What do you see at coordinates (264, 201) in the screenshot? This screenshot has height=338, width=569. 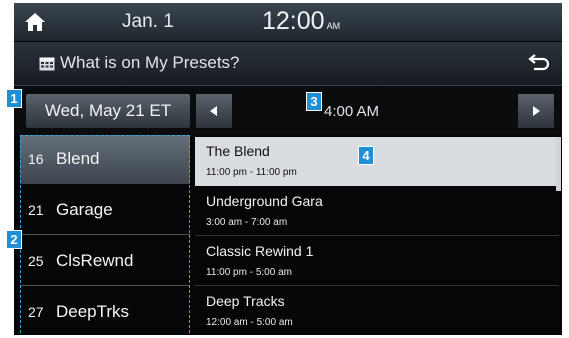 I see `program-title: Underground Gara` at bounding box center [264, 201].